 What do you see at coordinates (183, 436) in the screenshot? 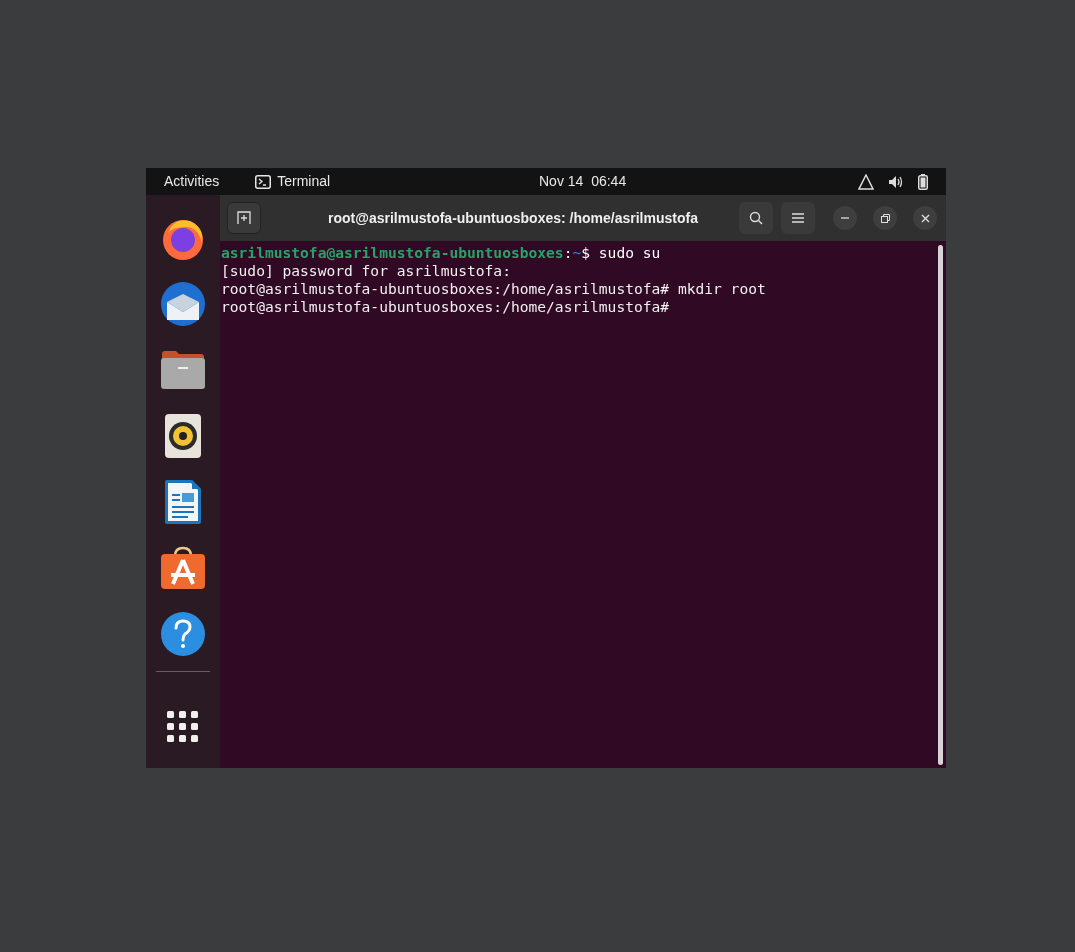
I see `speaker-icon` at bounding box center [183, 436].